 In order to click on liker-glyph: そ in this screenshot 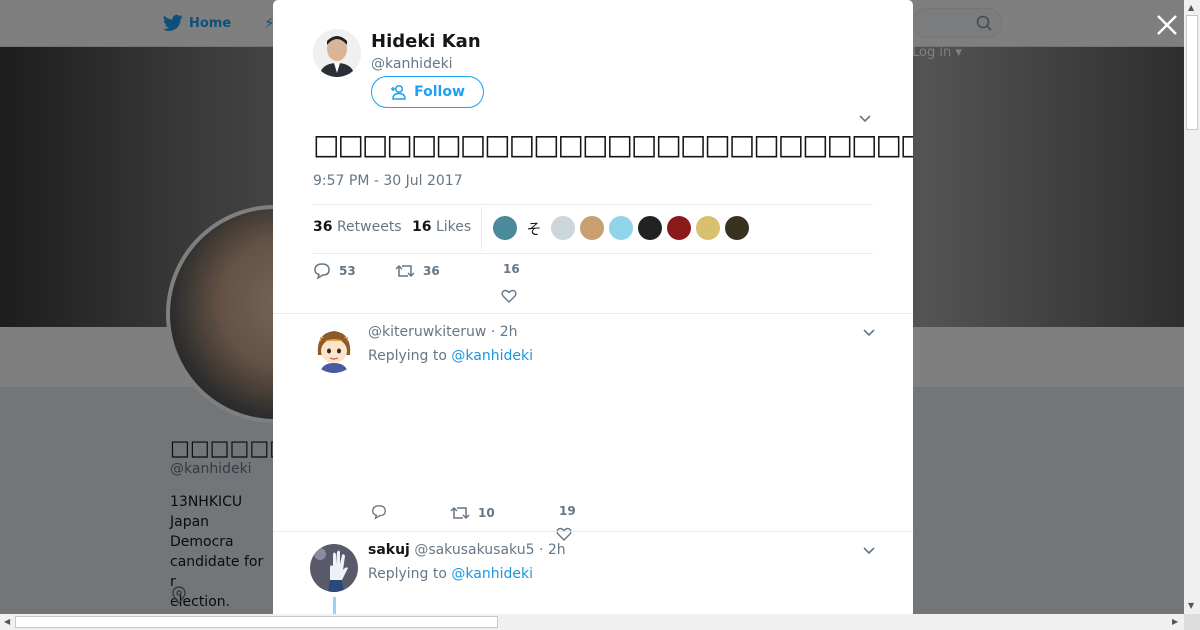, I will do `click(534, 228)`.